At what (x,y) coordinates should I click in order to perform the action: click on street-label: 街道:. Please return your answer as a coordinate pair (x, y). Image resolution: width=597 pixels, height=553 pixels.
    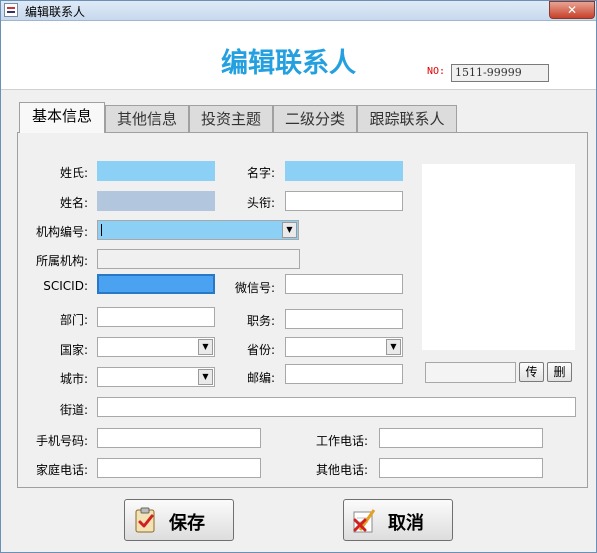
    Looking at the image, I should click on (73, 410).